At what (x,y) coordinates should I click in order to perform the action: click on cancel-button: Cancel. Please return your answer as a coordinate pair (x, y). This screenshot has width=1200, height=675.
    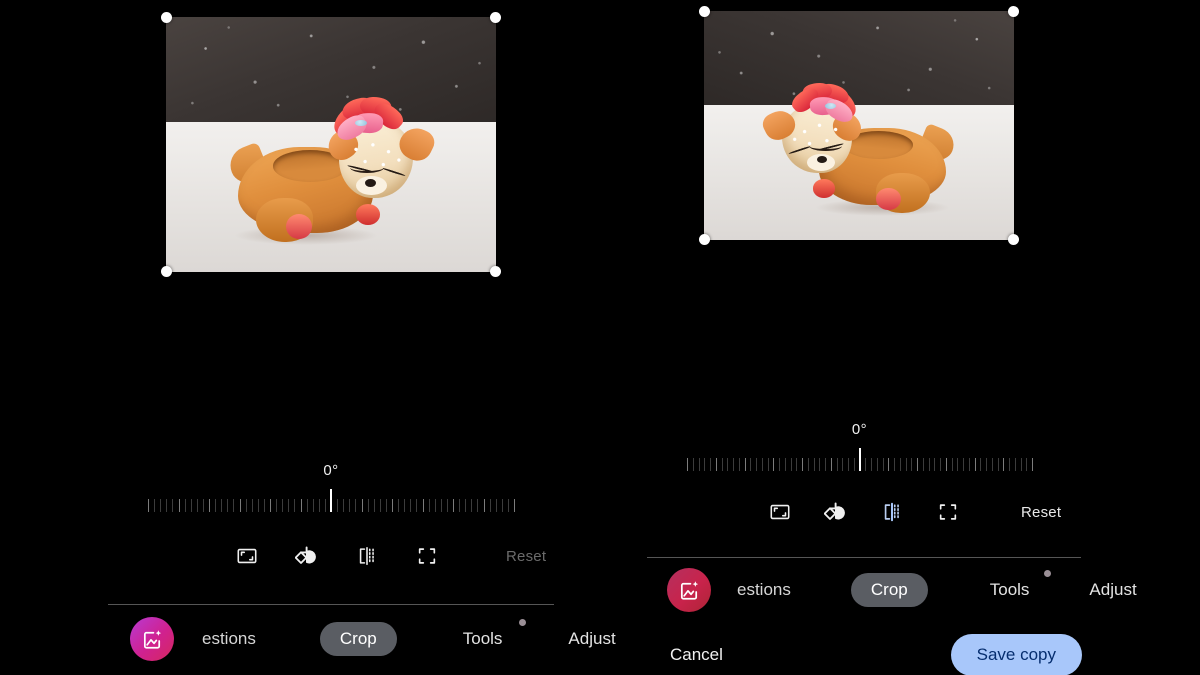
    Looking at the image, I should click on (696, 655).